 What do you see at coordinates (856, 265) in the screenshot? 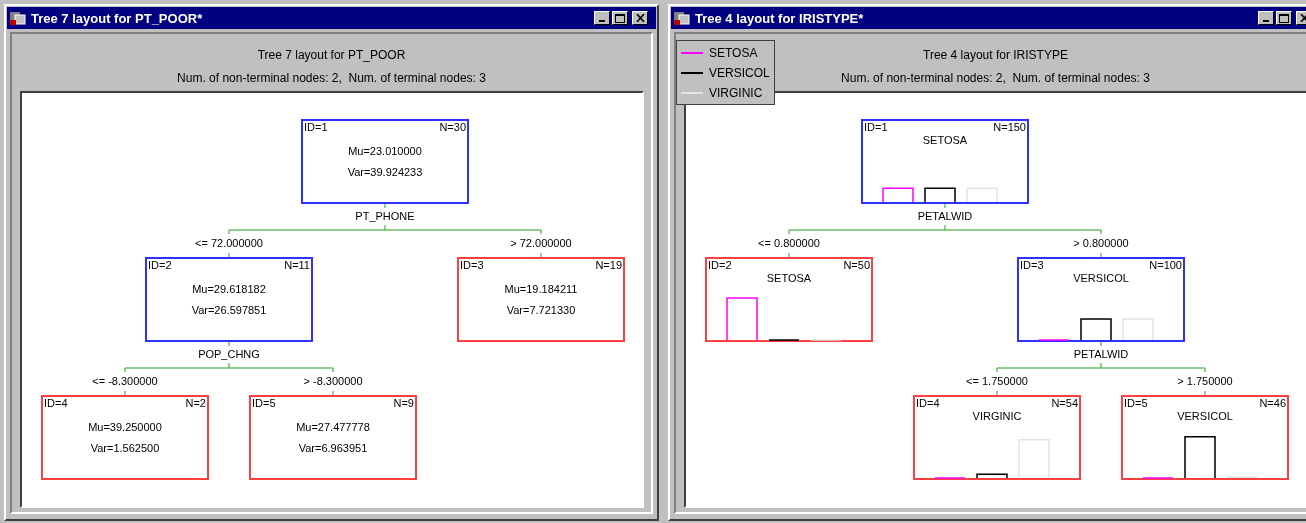
I see `node-count-label: N=50` at bounding box center [856, 265].